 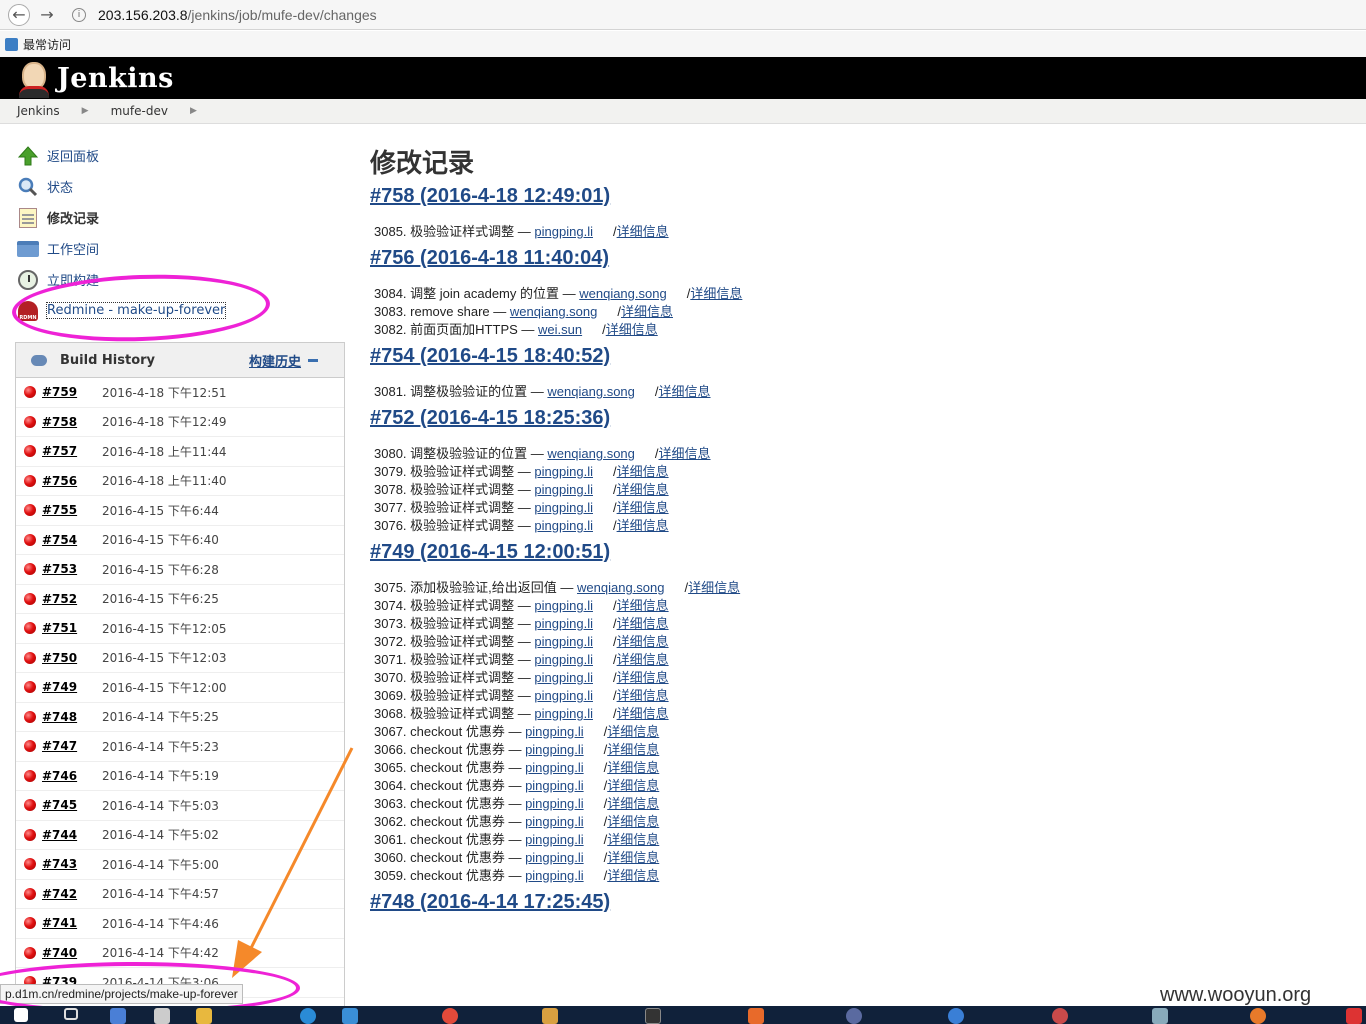 What do you see at coordinates (180, 688) in the screenshot?
I see `build-history-row: #749 2016-4-15 下午12:00` at bounding box center [180, 688].